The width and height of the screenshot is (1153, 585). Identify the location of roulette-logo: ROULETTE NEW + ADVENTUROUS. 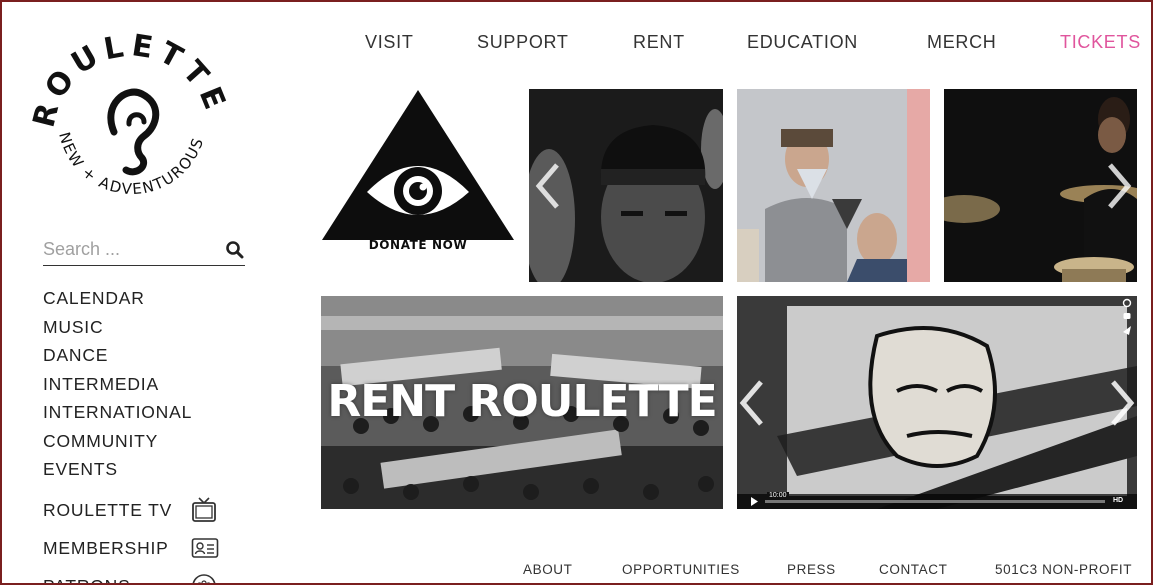
(132, 124).